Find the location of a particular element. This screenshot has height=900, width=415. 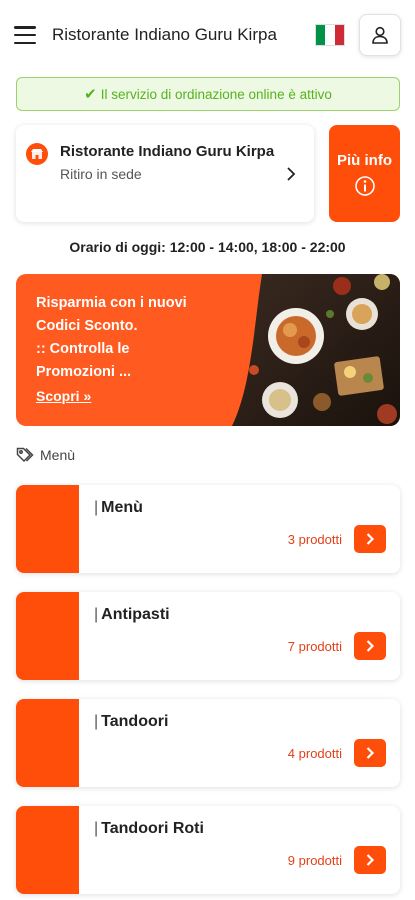

app-header: Ristorante Indiano Guru Kirpa is located at coordinates (207, 35).